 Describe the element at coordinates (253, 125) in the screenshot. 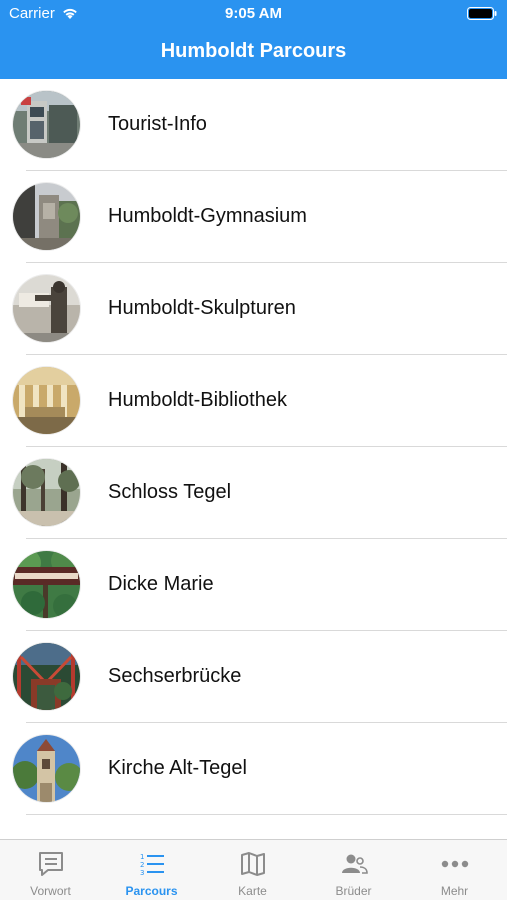

I see `list-item-tourist-info: Tourist-Info` at that location.